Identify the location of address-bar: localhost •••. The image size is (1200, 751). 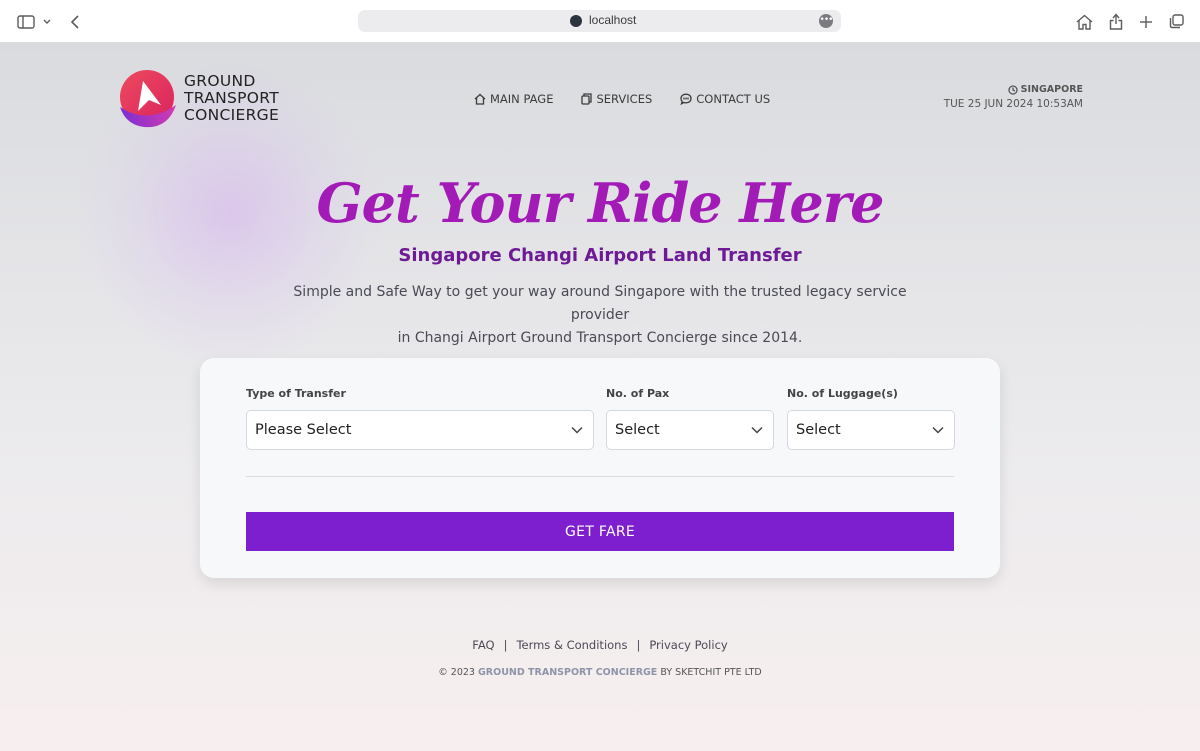
(599, 21).